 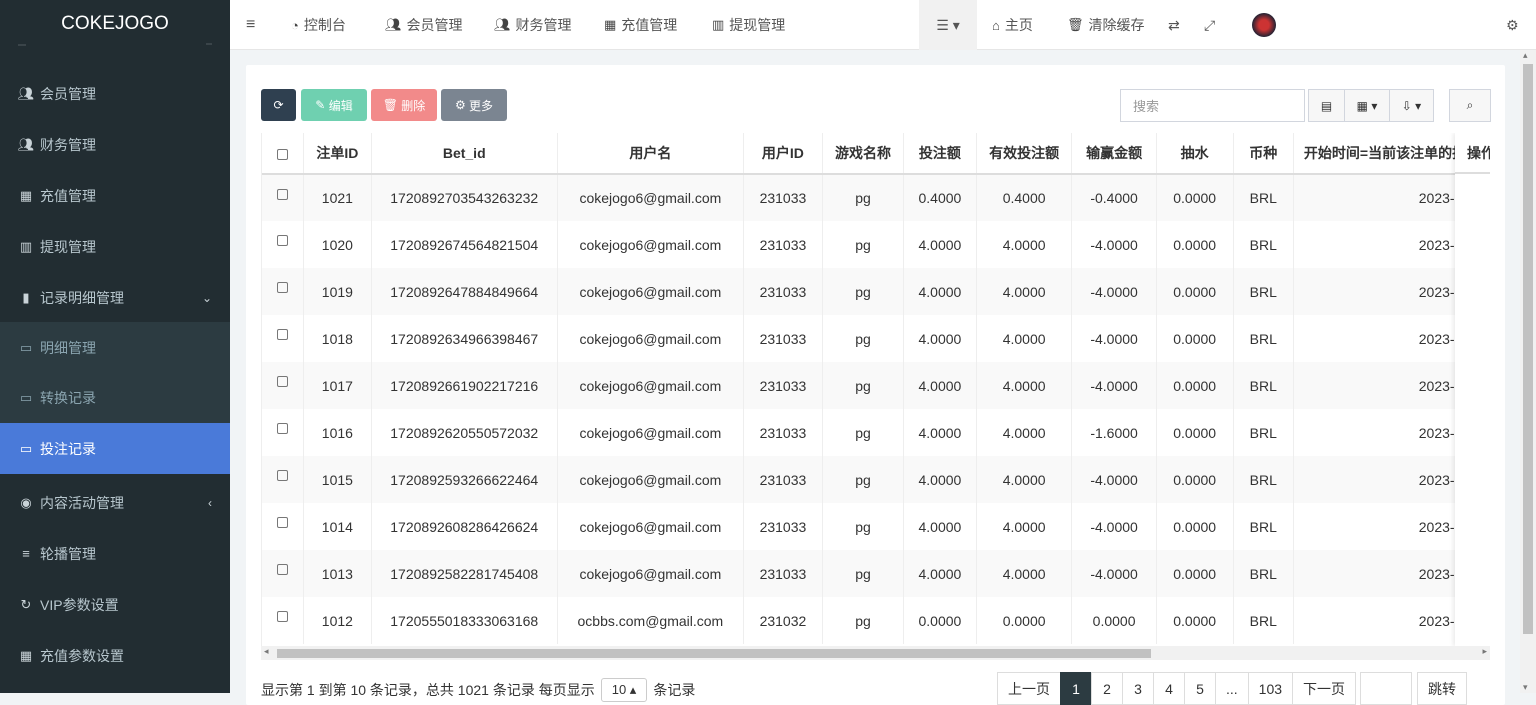 I want to click on search-button: ⌕, so click(x=1470, y=105).